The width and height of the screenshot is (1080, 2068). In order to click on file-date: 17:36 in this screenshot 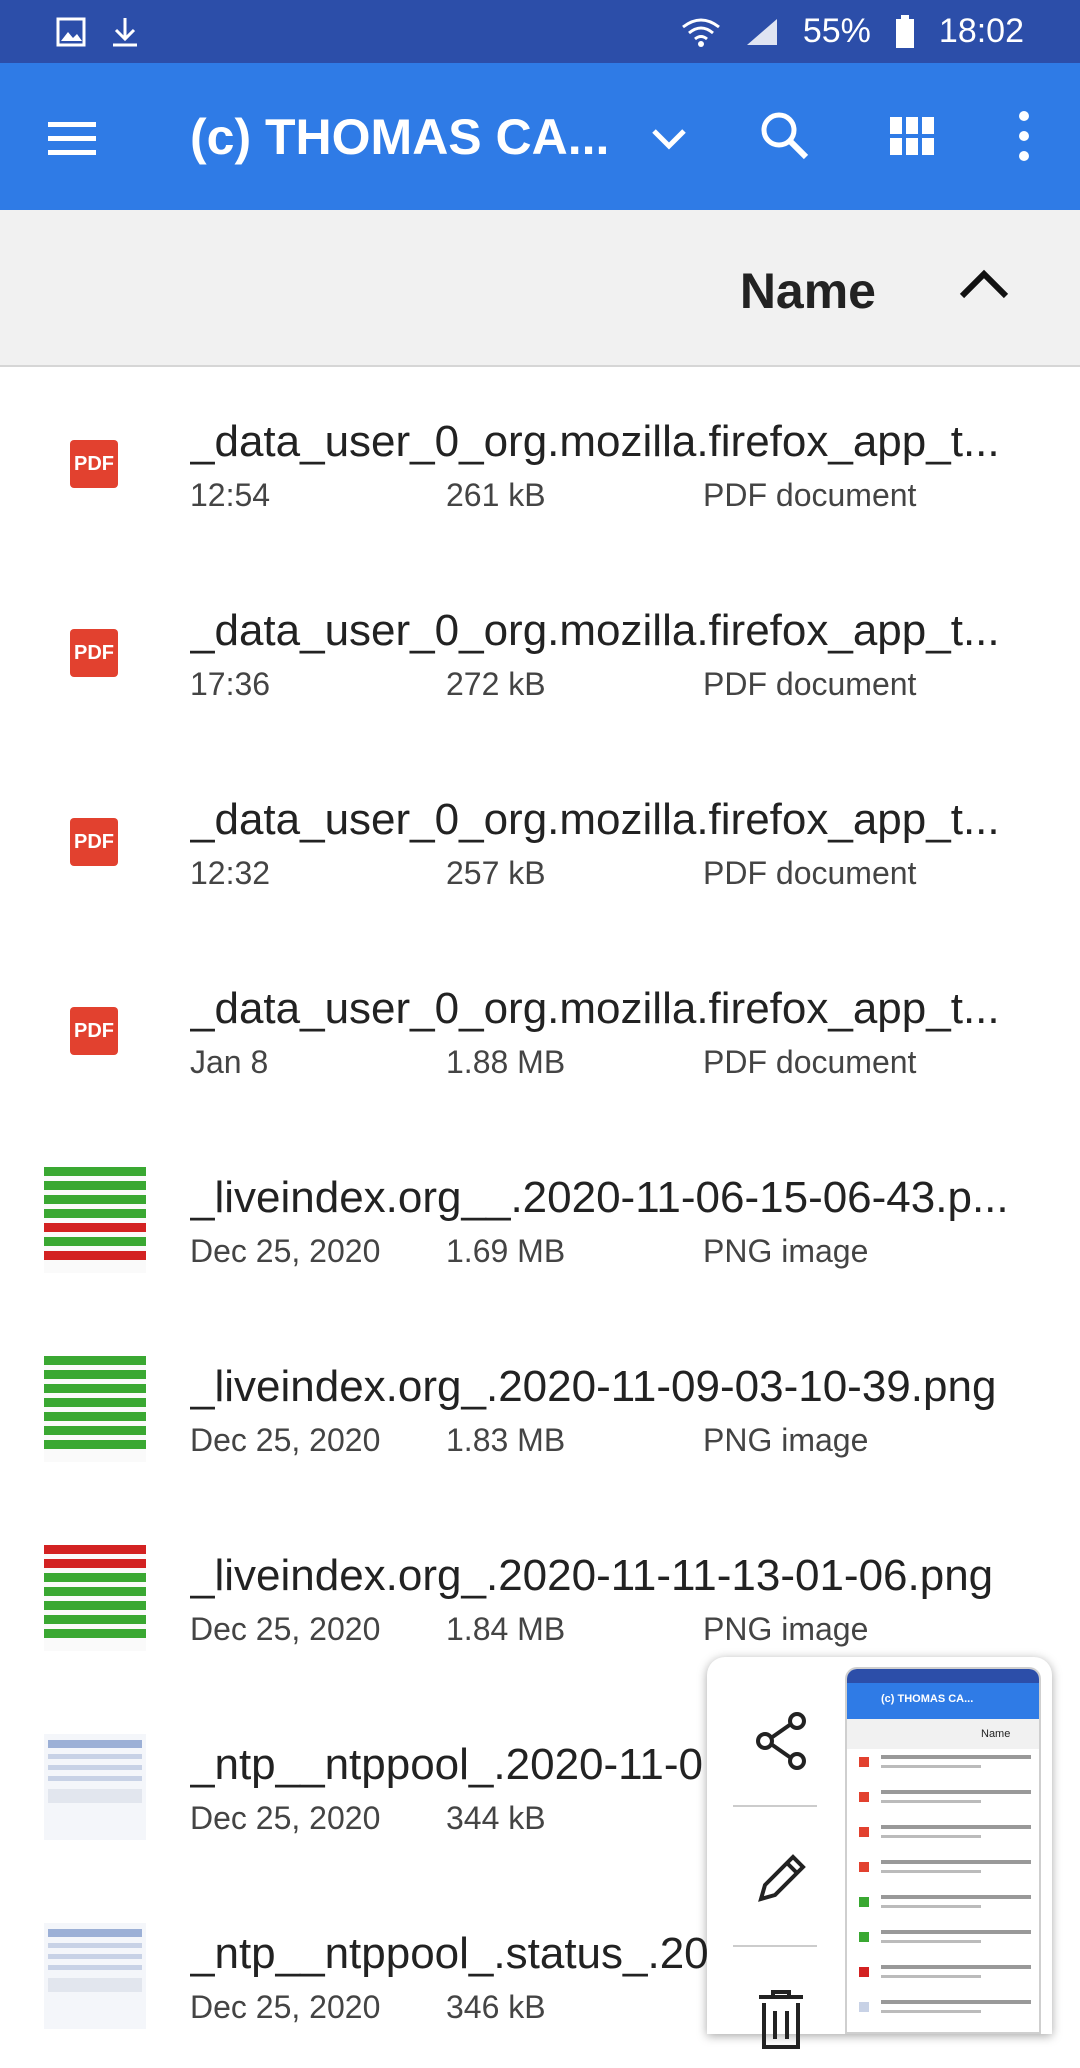, I will do `click(230, 684)`.